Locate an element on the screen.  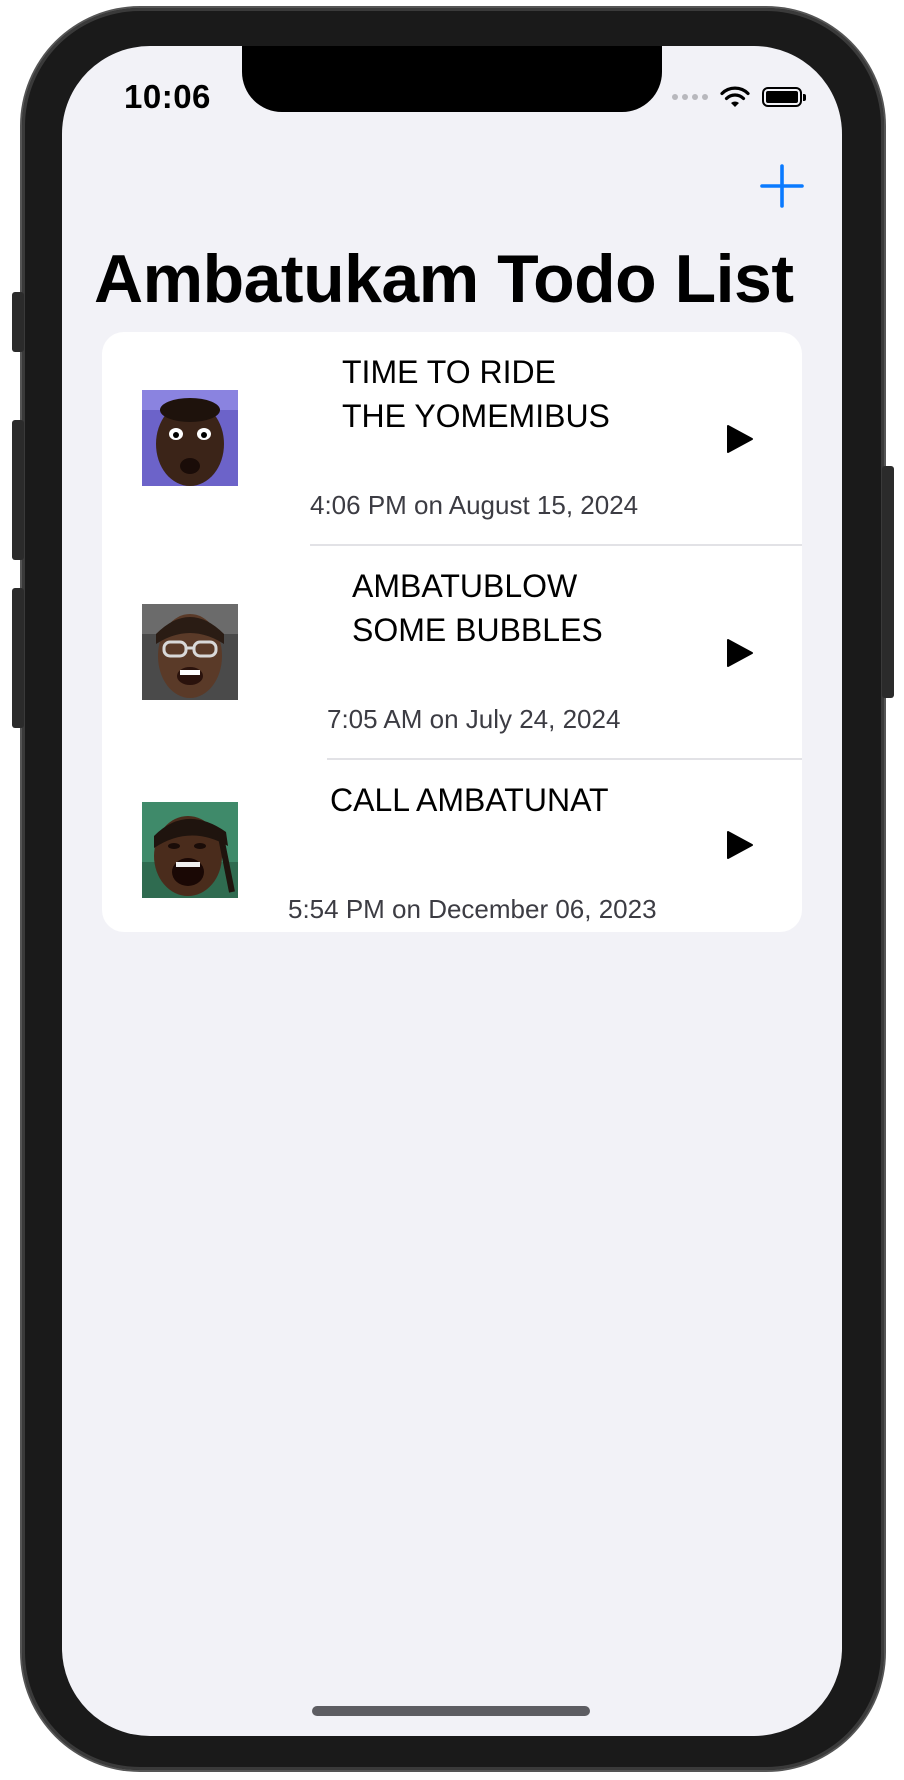
todo-title: CALL AMBATUNAT is located at coordinates (469, 800).